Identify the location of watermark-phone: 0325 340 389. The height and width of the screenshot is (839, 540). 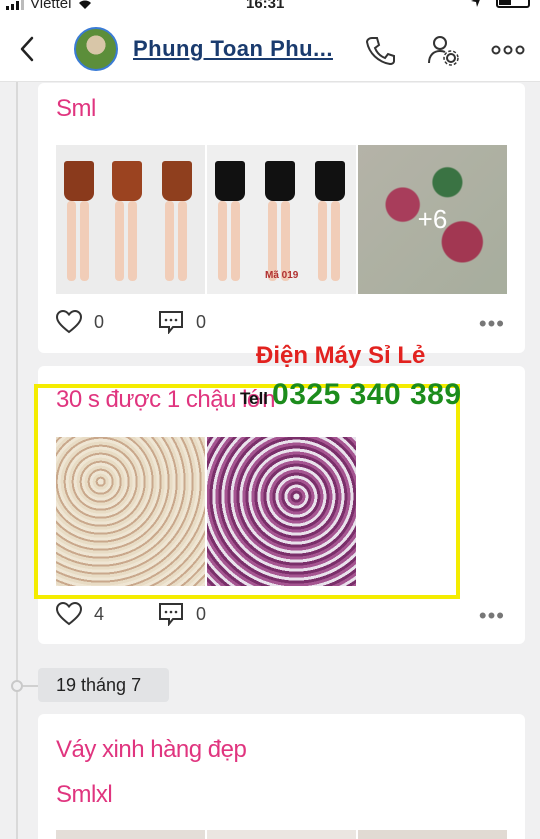
(367, 394).